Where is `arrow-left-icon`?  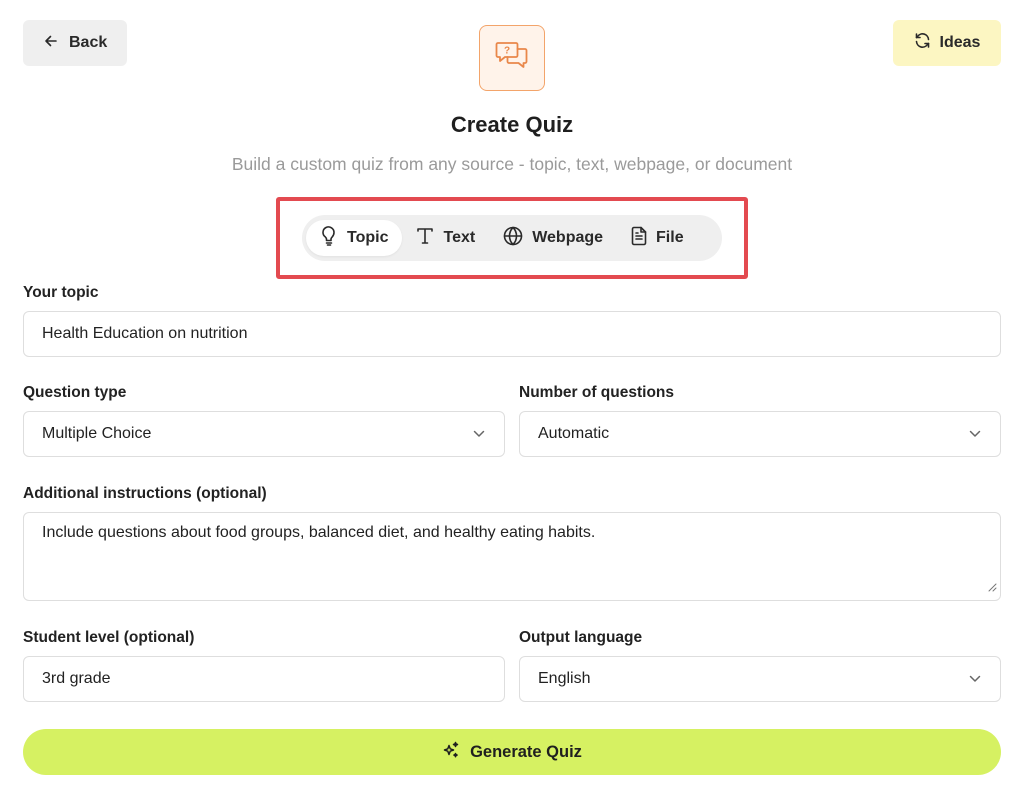 arrow-left-icon is located at coordinates (51, 43).